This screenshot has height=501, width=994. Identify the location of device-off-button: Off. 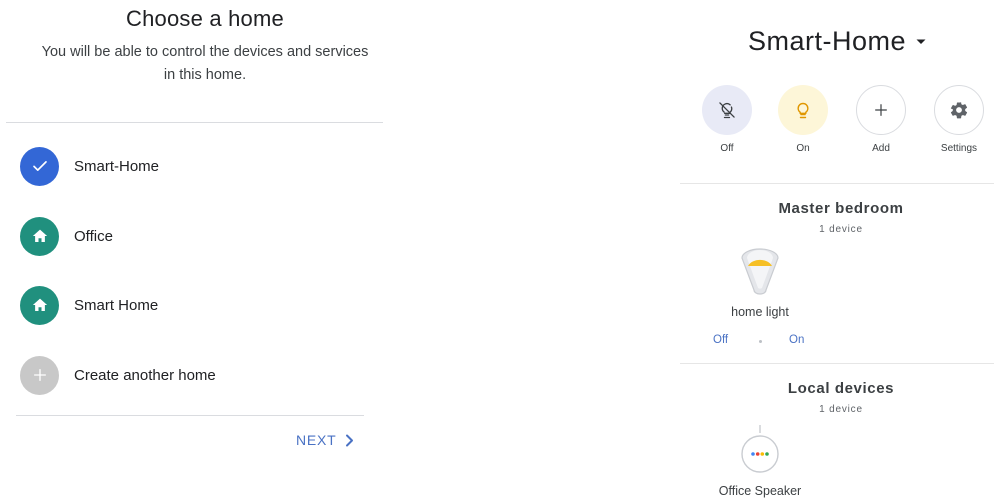
(720, 340).